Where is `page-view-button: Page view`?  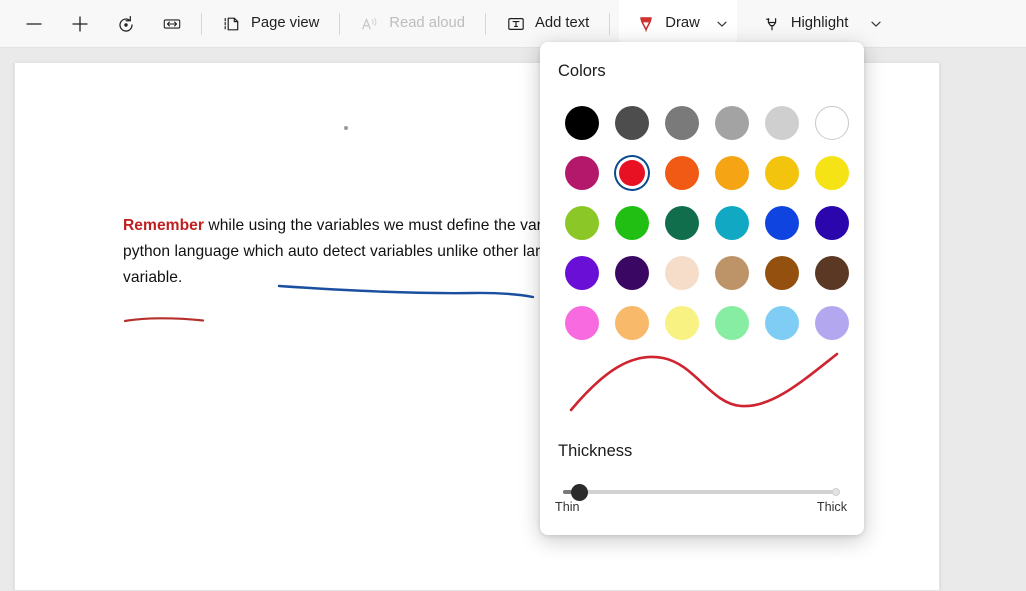 page-view-button: Page view is located at coordinates (270, 24).